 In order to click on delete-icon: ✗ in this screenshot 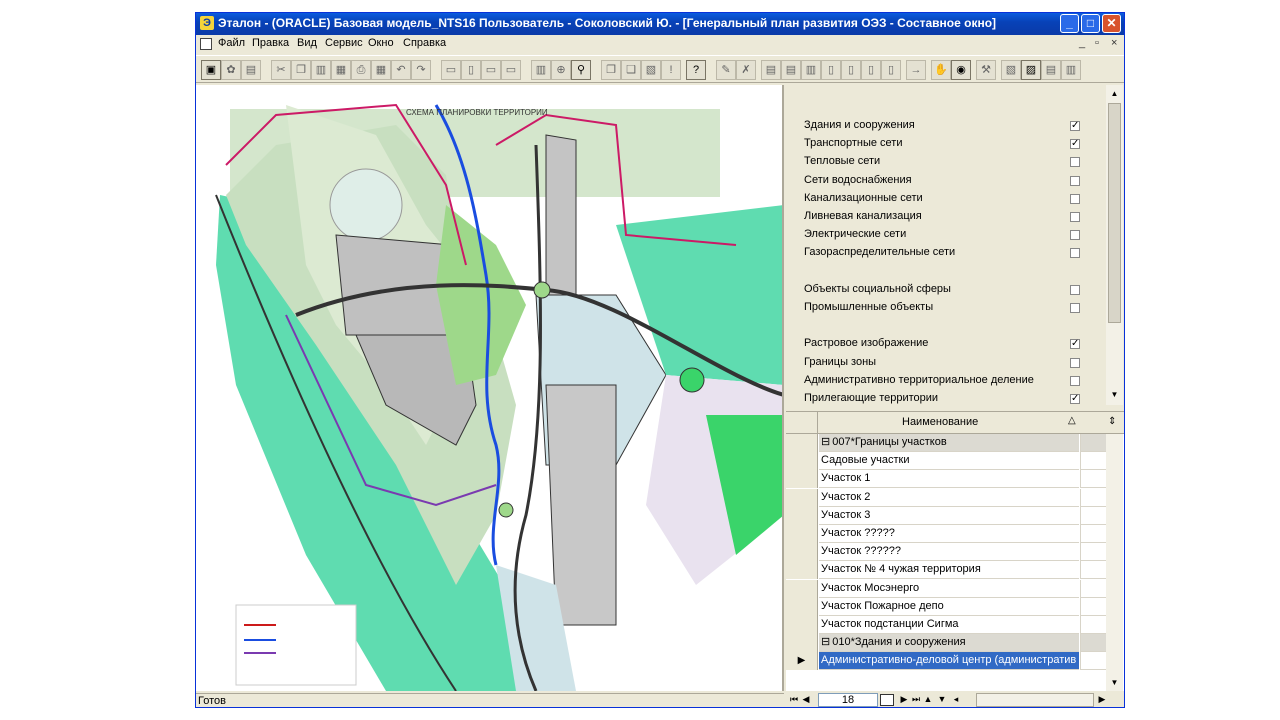, I will do `click(746, 70)`.